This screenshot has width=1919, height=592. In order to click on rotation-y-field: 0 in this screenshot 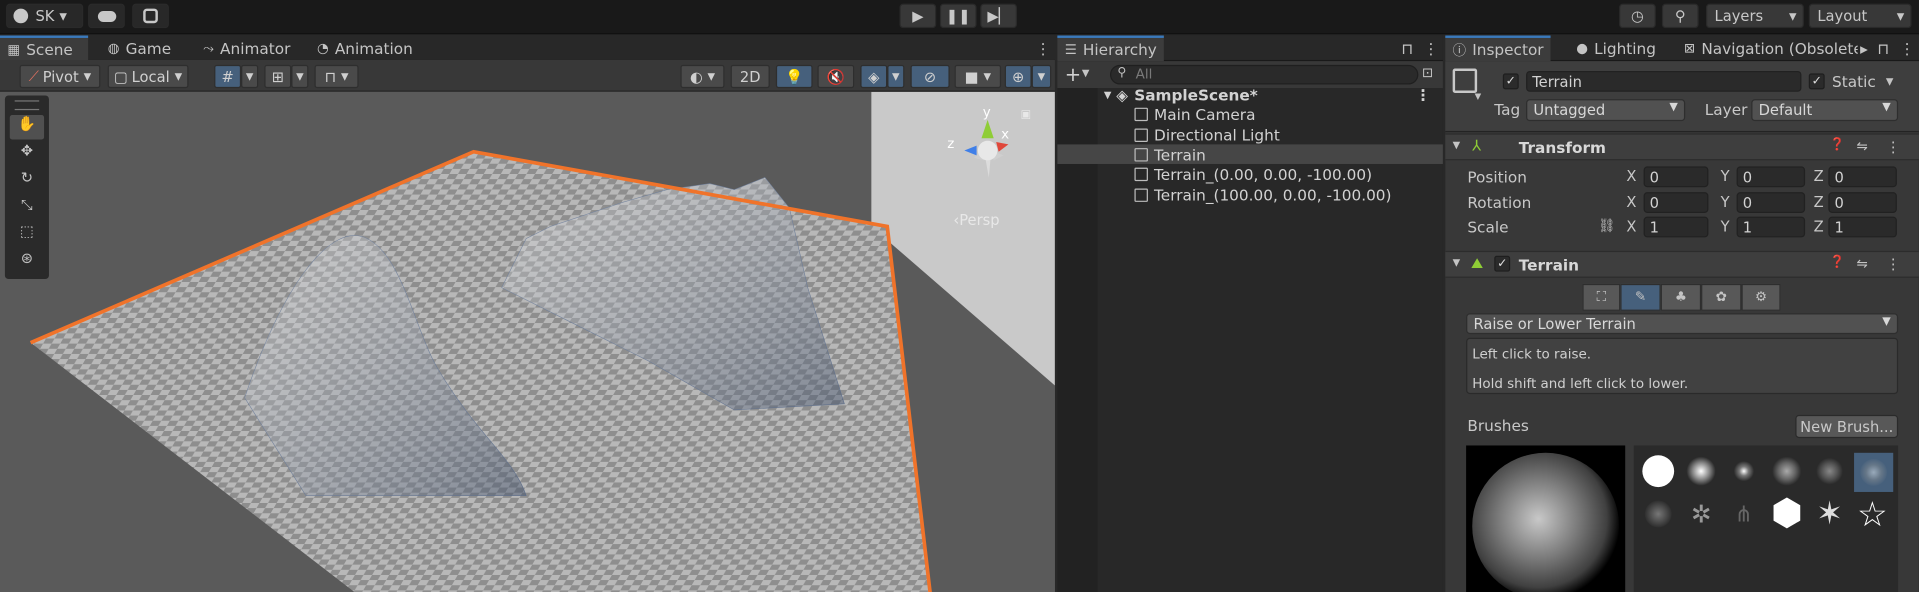, I will do `click(1771, 202)`.